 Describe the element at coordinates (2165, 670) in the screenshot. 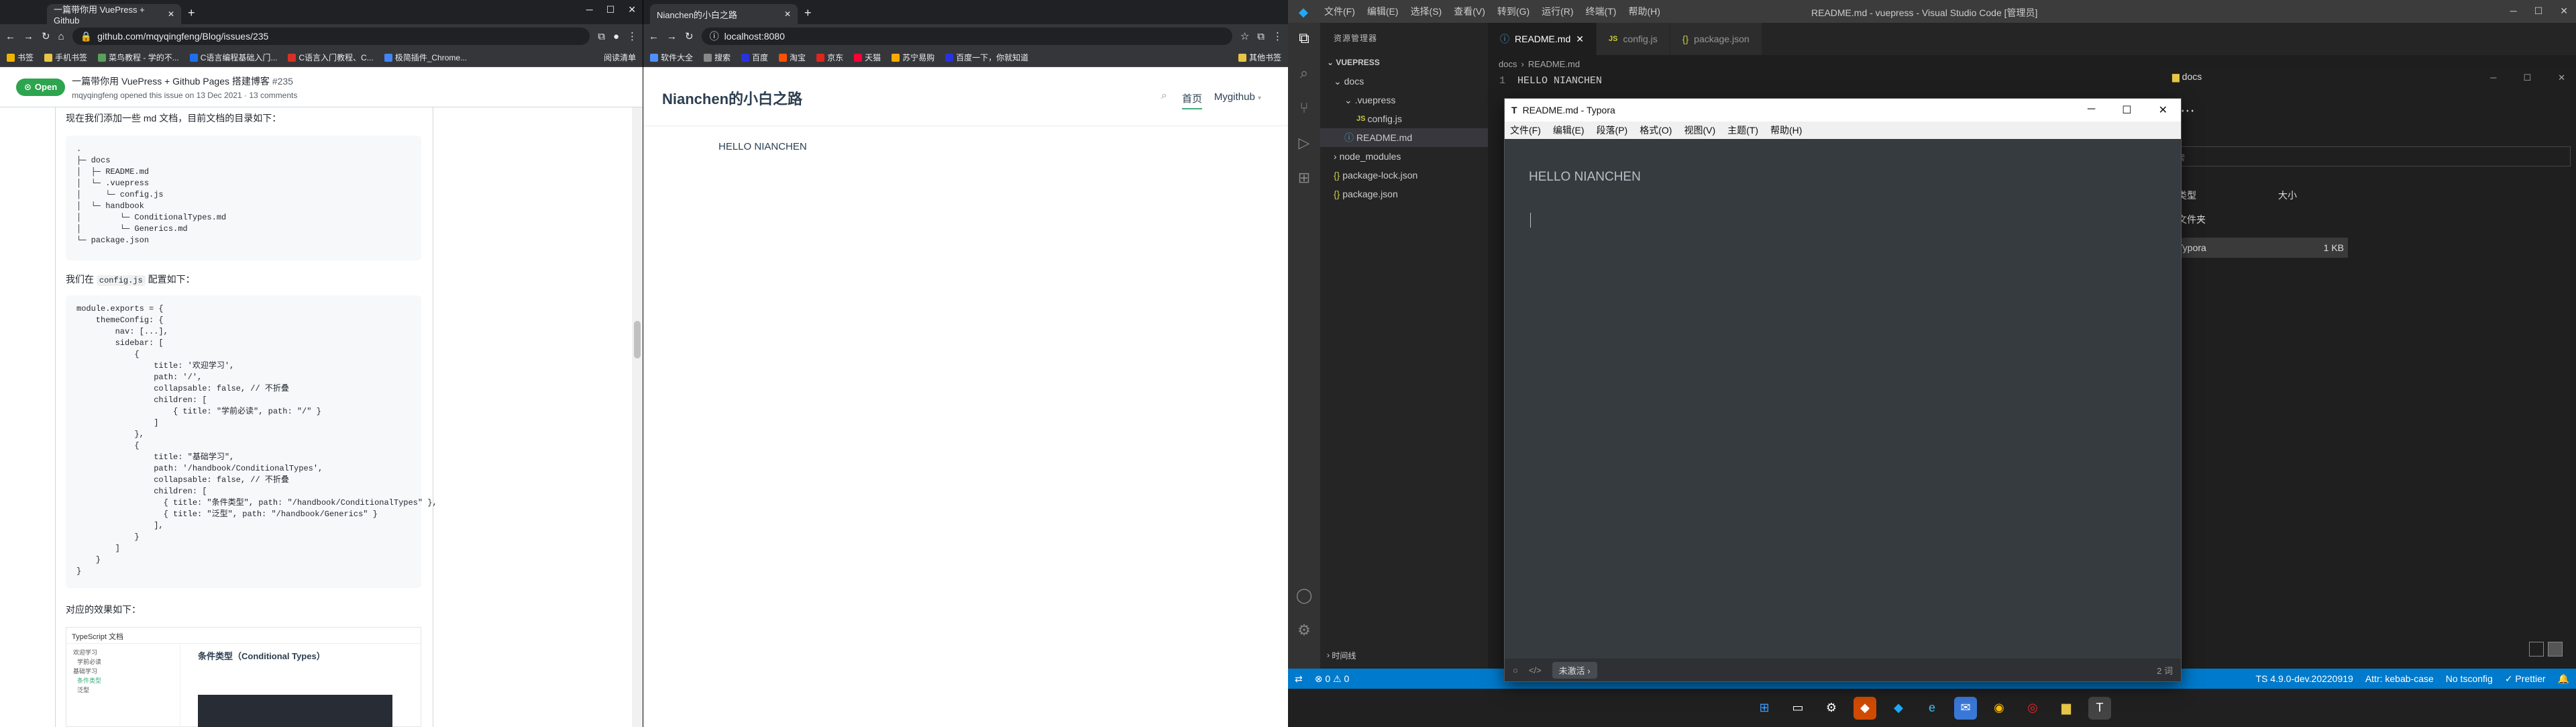

I see `word-count: 2 词` at that location.